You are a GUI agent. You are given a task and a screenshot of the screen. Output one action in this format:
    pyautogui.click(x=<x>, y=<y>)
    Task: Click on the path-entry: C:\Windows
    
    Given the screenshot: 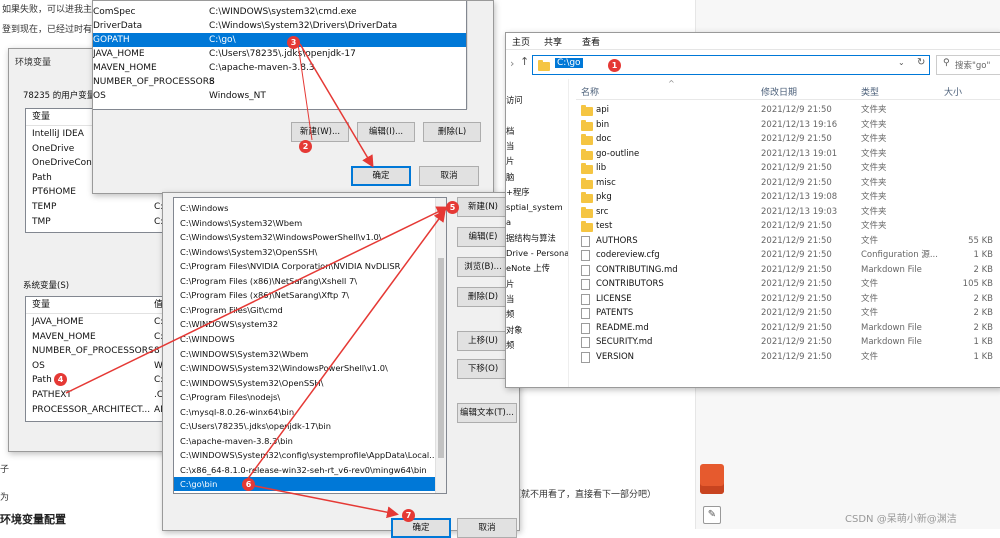 What is the action you would take?
    pyautogui.click(x=305, y=208)
    